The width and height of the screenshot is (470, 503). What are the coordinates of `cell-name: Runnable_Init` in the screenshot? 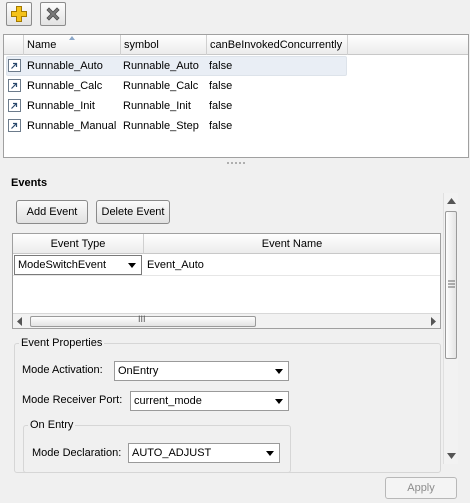 It's located at (61, 106).